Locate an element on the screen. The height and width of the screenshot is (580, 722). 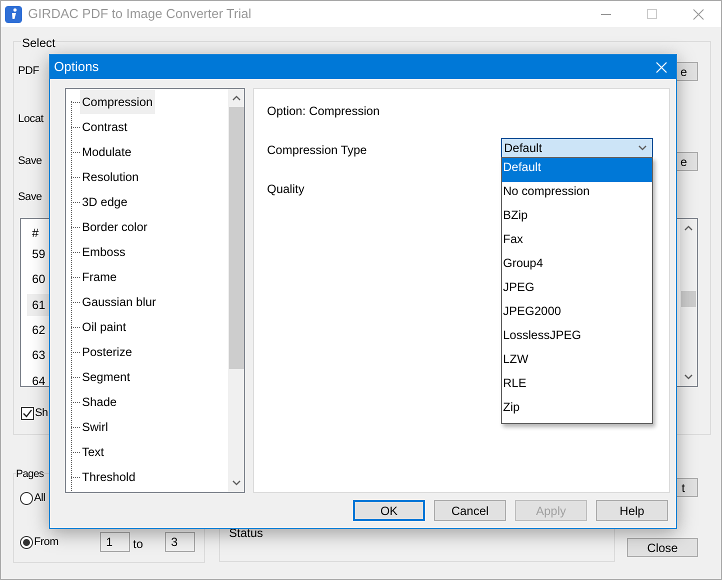
tree-item: 3D edge is located at coordinates (105, 202).